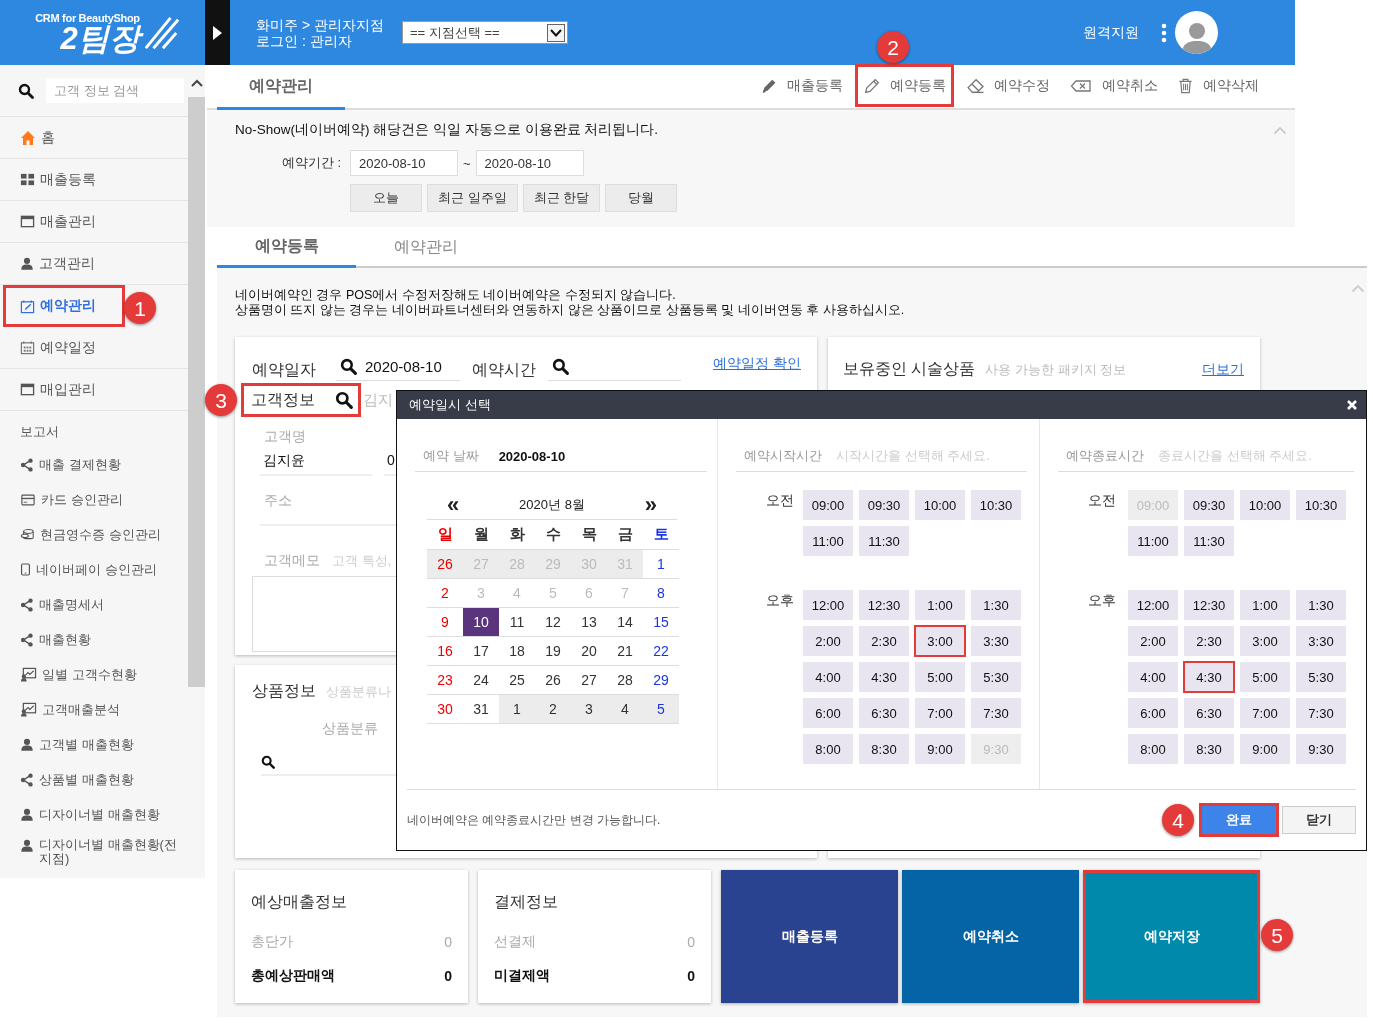 Image resolution: width=1373 pixels, height=1023 pixels. I want to click on notice-text: No-Show(네이버예약) 해당건은 익일 자동으로 이용완료 처리됩니다., so click(447, 130).